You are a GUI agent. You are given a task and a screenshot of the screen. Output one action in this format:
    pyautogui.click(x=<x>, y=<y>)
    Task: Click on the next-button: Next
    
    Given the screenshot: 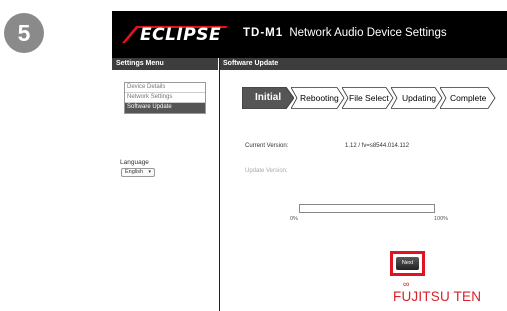 What is the action you would take?
    pyautogui.click(x=407, y=263)
    